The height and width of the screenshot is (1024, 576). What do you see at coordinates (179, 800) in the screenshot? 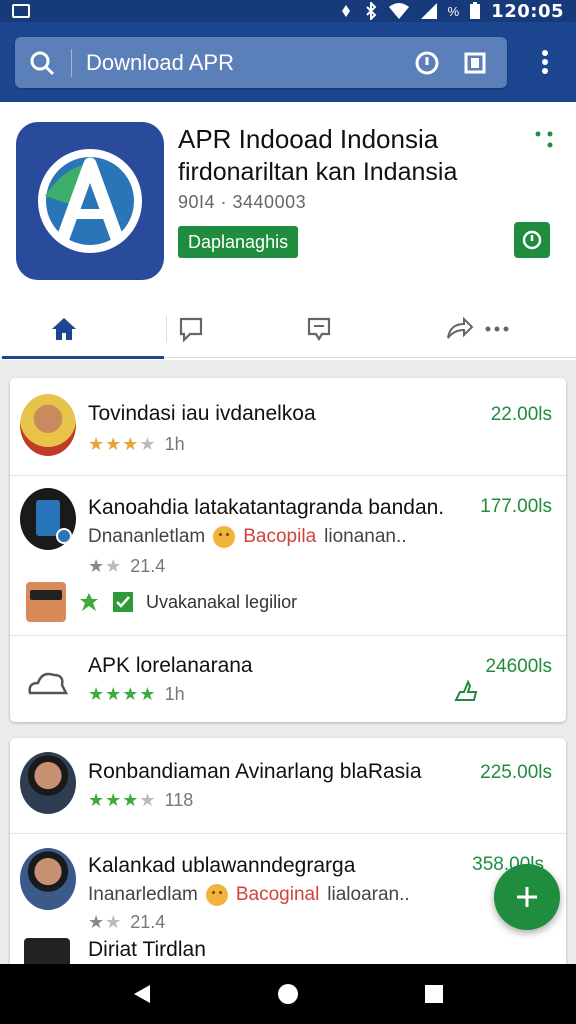
I see `rating-meta: 118` at bounding box center [179, 800].